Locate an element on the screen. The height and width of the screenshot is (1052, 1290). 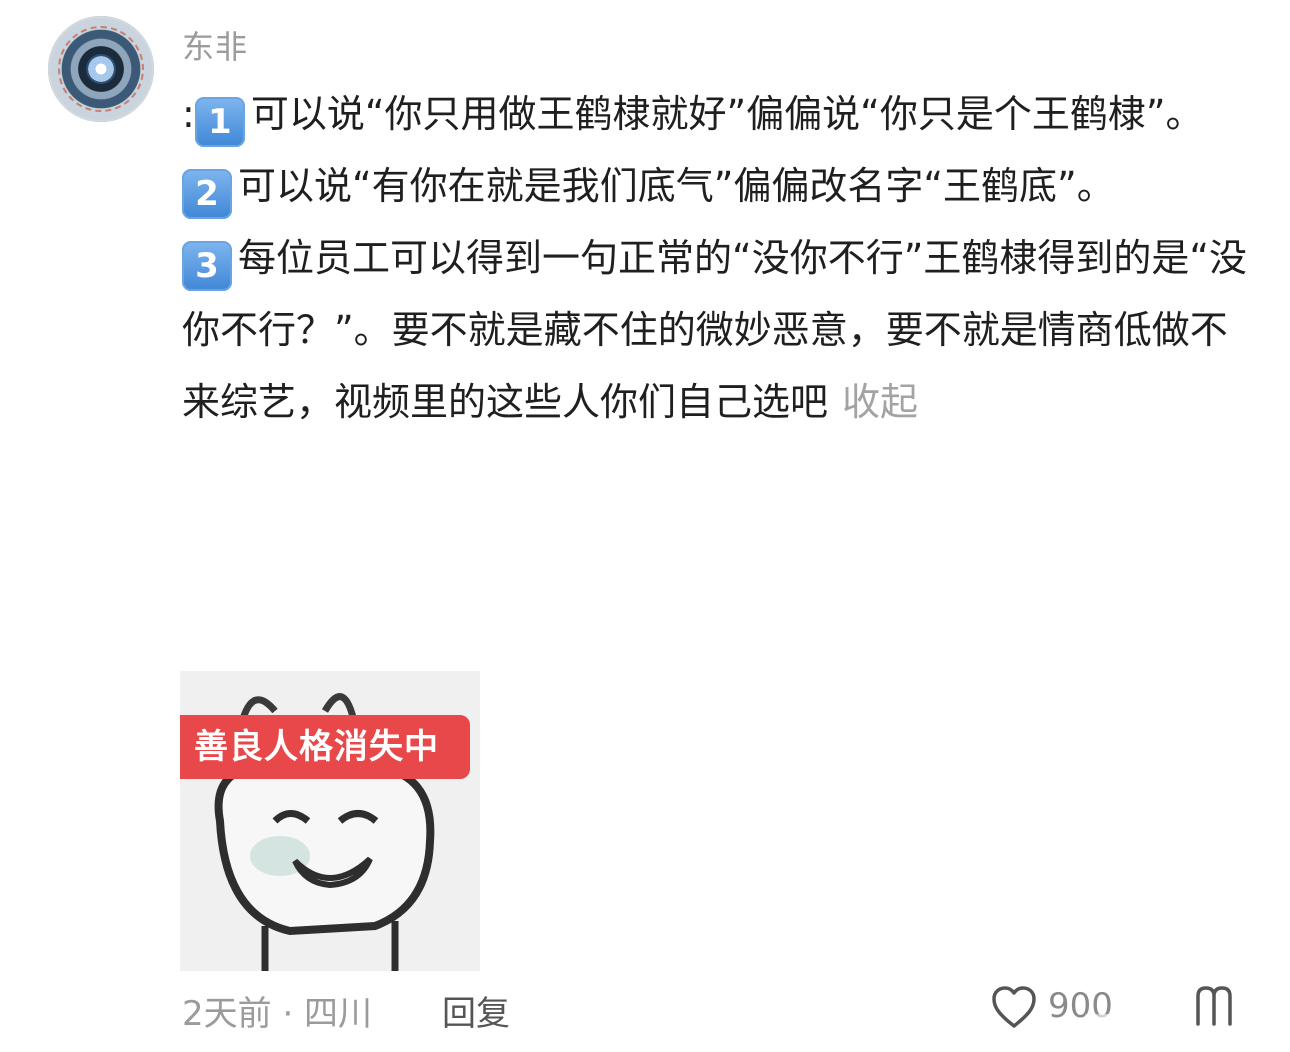
comment-item-1: :1 可以说“你只用做王鹤棣就好”偏偏说“你只是个王鹤棣”。 is located at coordinates (717, 114).